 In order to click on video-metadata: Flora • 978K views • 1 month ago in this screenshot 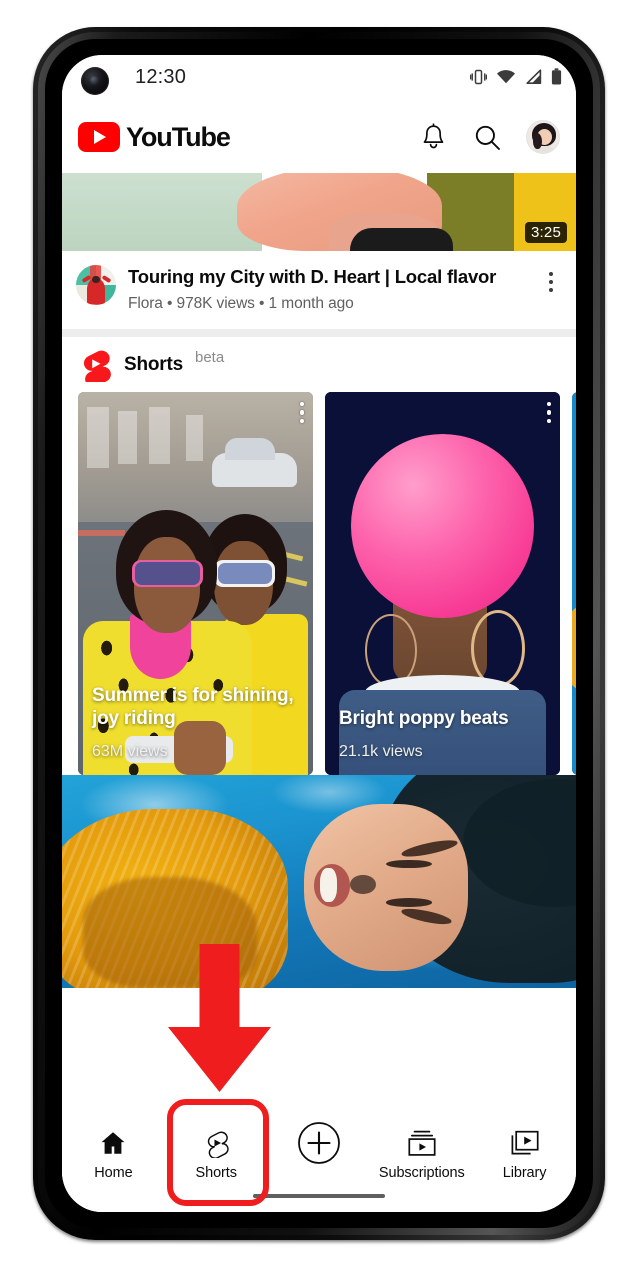, I will do `click(241, 303)`.